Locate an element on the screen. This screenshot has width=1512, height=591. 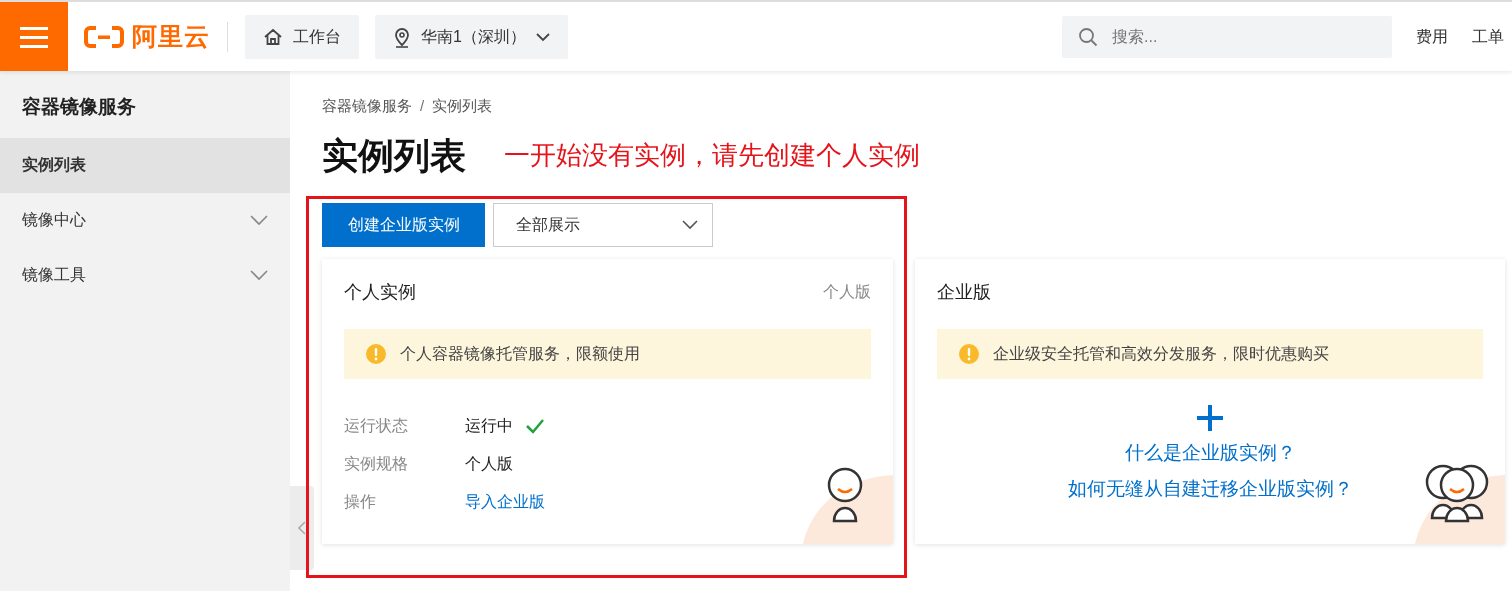
help-link: 什么是企业版实例？ is located at coordinates (1210, 453).